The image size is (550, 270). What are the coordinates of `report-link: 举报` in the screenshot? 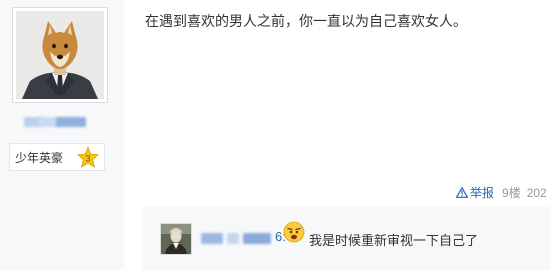 It's located at (475, 192).